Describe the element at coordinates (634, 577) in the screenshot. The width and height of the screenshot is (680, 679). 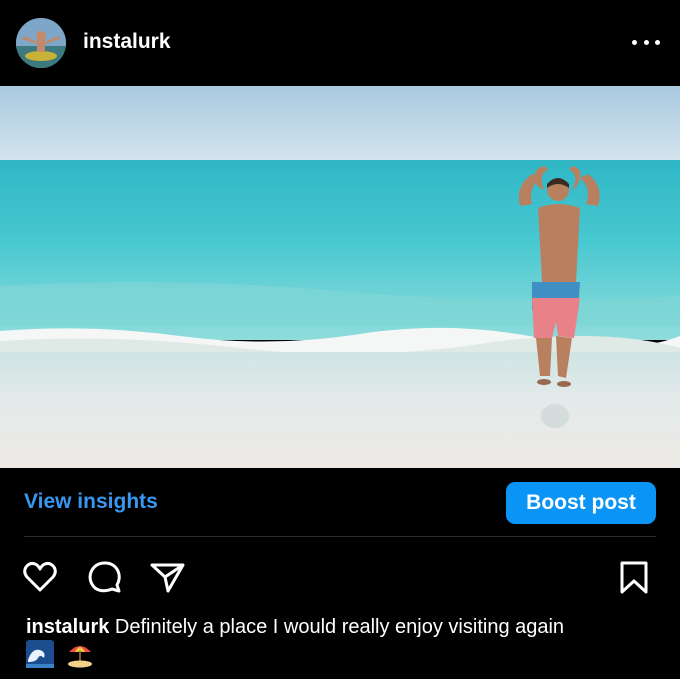
I see `bookmark-icon` at that location.